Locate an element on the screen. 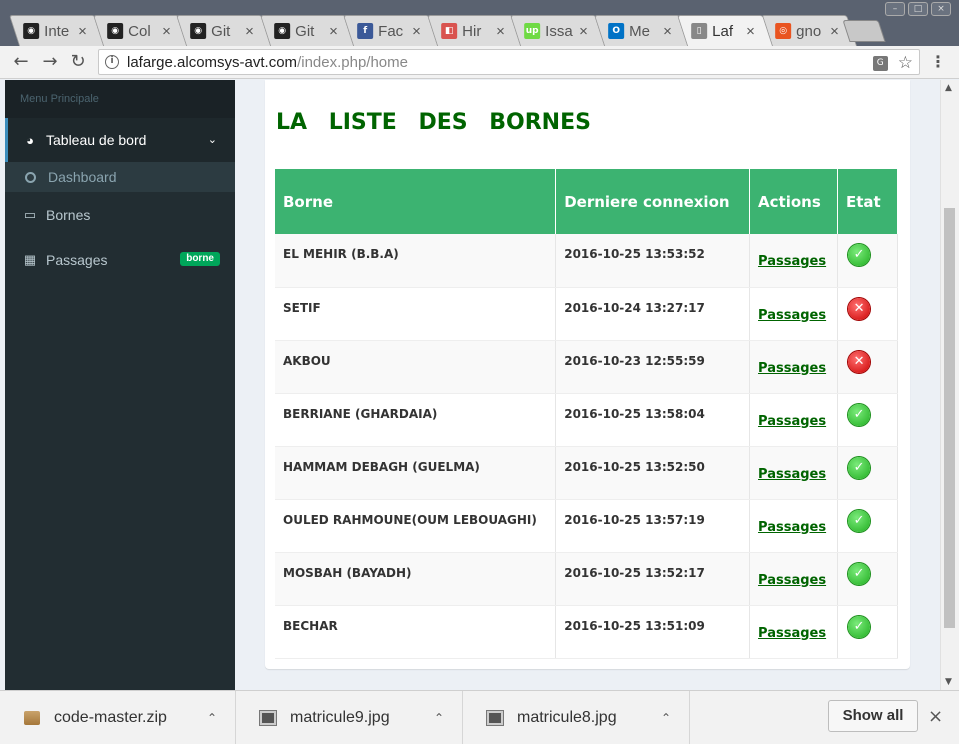 The width and height of the screenshot is (959, 744). browser-tab: up Issa × is located at coordinates (558, 30).